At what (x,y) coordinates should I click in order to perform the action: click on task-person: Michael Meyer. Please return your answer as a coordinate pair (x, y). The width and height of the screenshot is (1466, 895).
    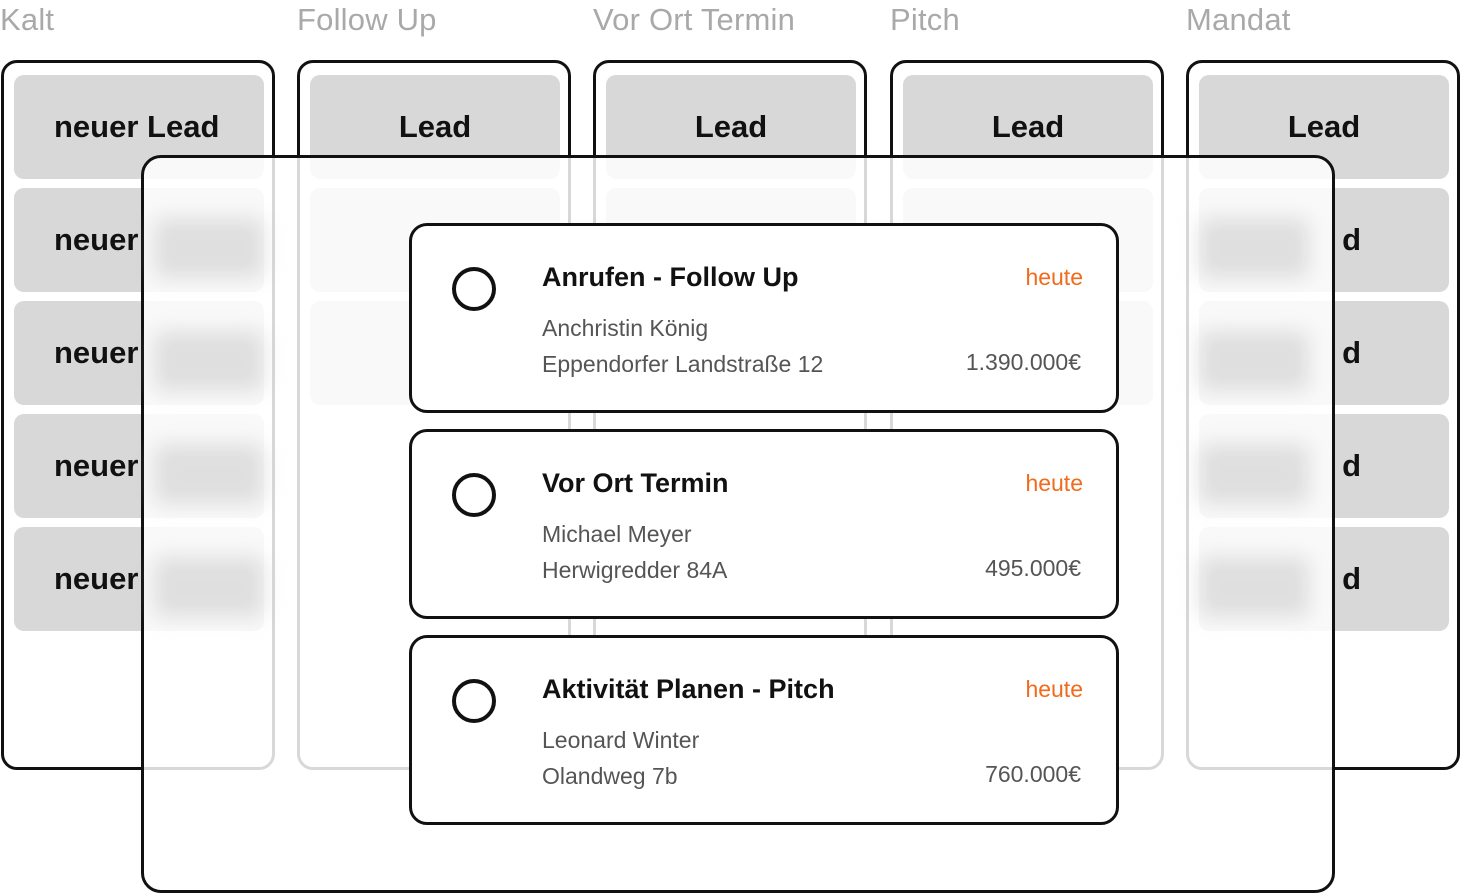
    Looking at the image, I should click on (617, 534).